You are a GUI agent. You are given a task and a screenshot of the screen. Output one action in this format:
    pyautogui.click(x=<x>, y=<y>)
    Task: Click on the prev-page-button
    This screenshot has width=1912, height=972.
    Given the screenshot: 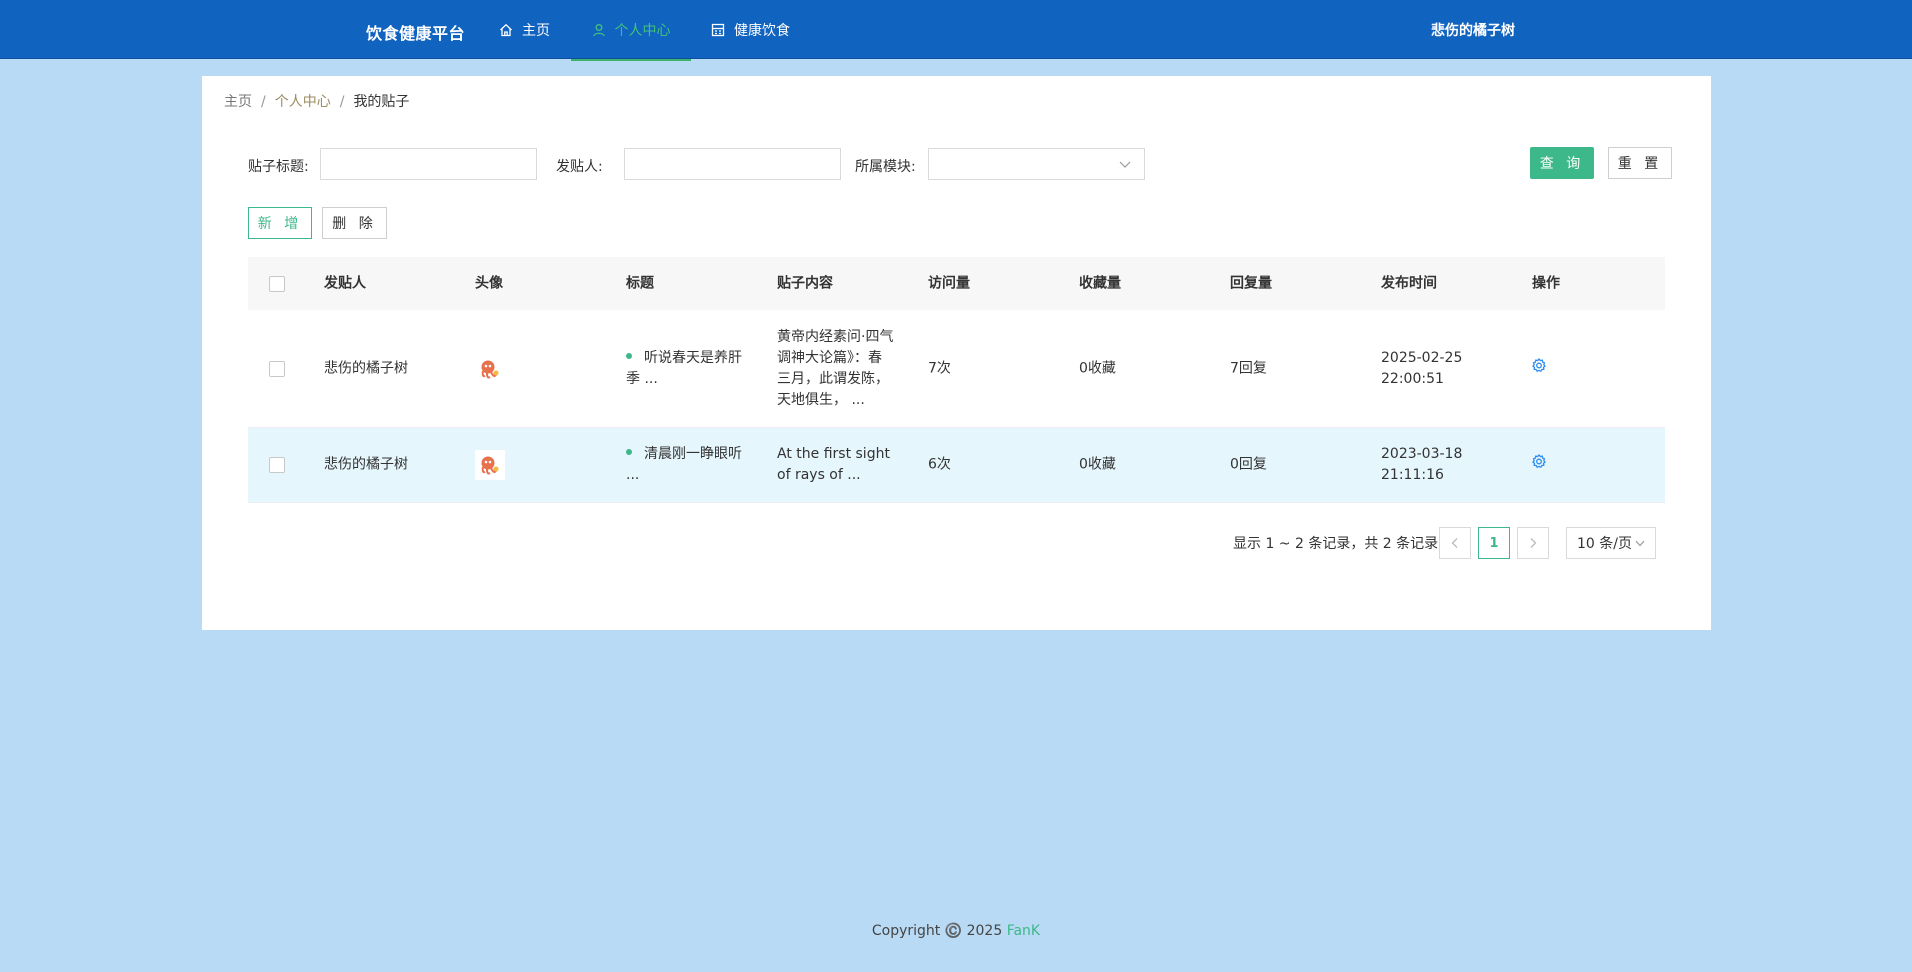 What is the action you would take?
    pyautogui.click(x=1455, y=543)
    